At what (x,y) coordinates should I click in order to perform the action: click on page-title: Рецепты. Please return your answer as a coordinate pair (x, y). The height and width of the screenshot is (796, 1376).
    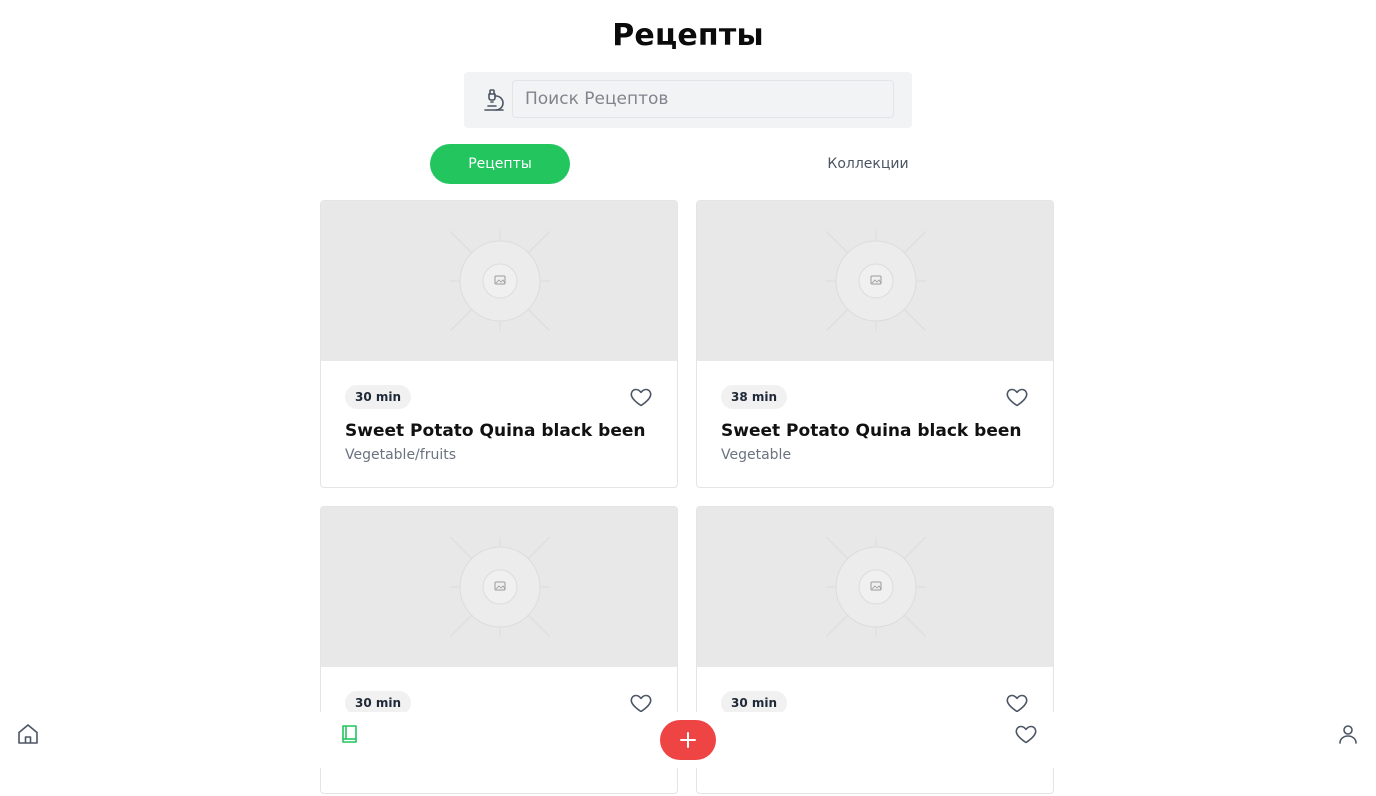
    Looking at the image, I should click on (688, 35).